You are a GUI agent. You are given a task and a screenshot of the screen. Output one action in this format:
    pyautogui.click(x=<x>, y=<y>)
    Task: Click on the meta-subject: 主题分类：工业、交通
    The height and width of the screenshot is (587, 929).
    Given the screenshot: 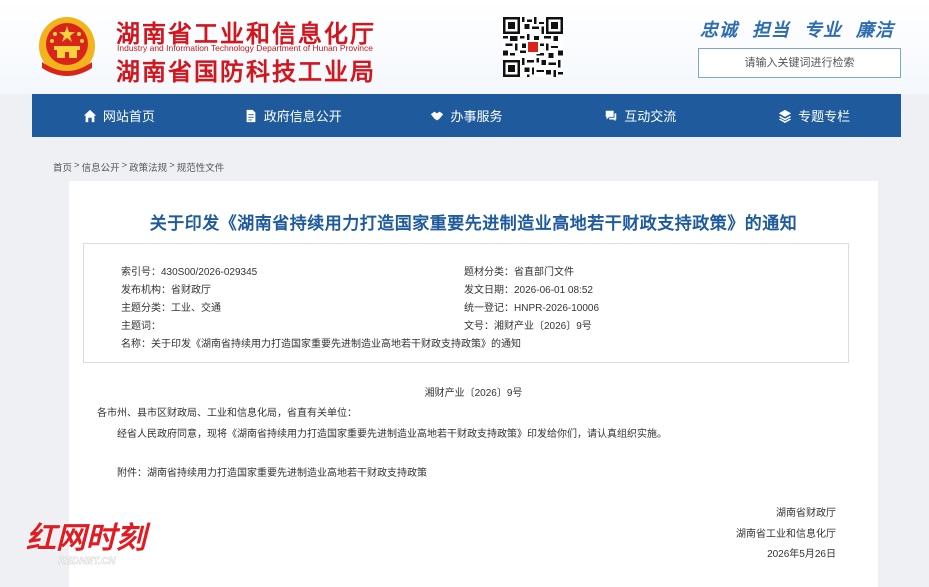 What is the action you would take?
    pyautogui.click(x=171, y=308)
    